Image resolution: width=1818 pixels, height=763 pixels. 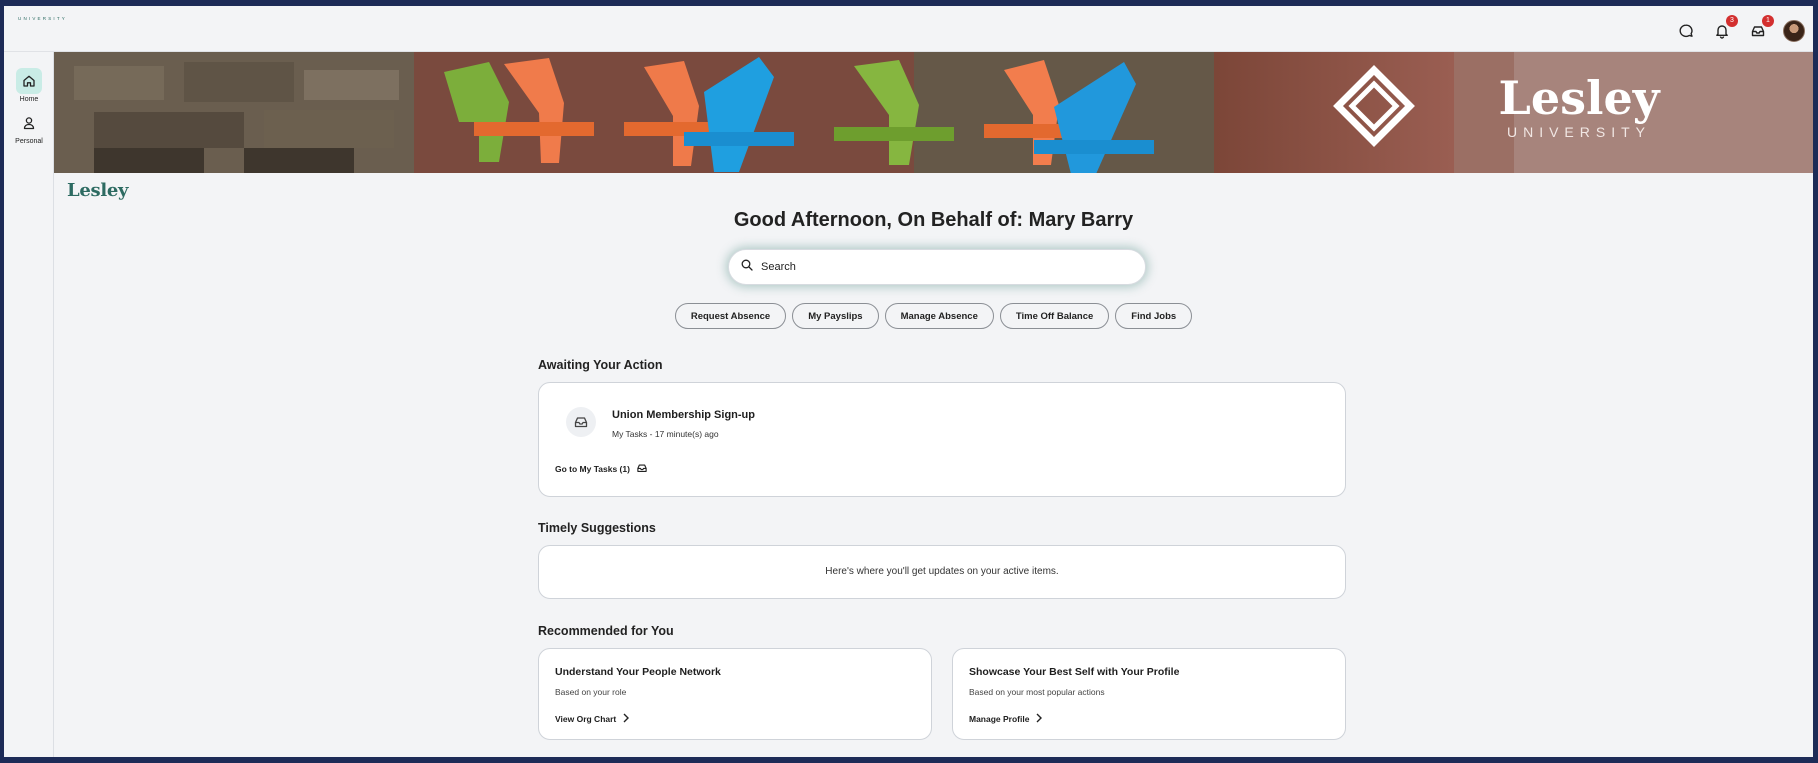 I want to click on manage-profile-label: Manage Profile, so click(x=999, y=719).